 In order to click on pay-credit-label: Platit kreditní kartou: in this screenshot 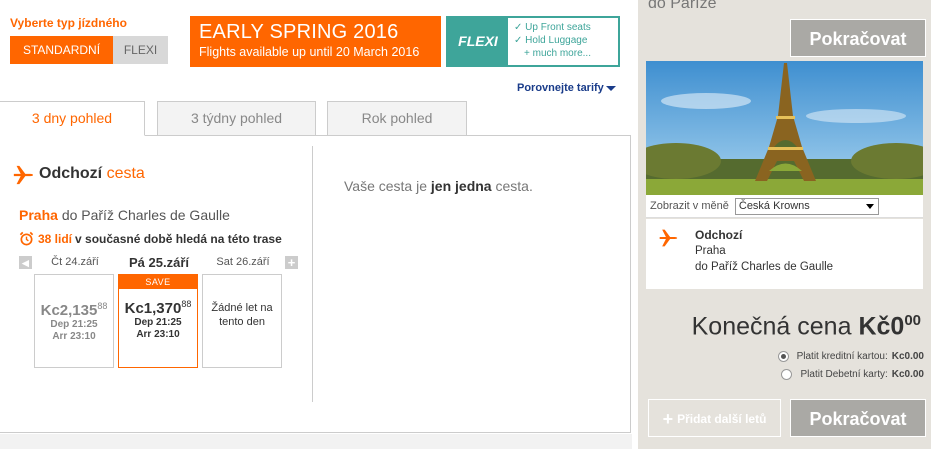, I will do `click(842, 356)`.